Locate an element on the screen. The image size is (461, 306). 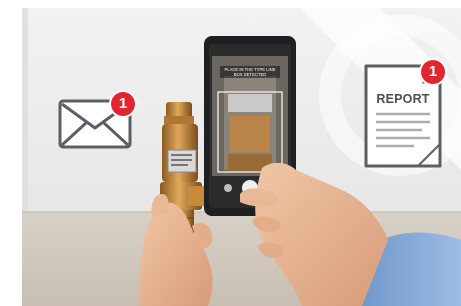
phone-screen-instruction: PLACE IN THE TYPE LINE BOX DETECTED is located at coordinates (250, 72).